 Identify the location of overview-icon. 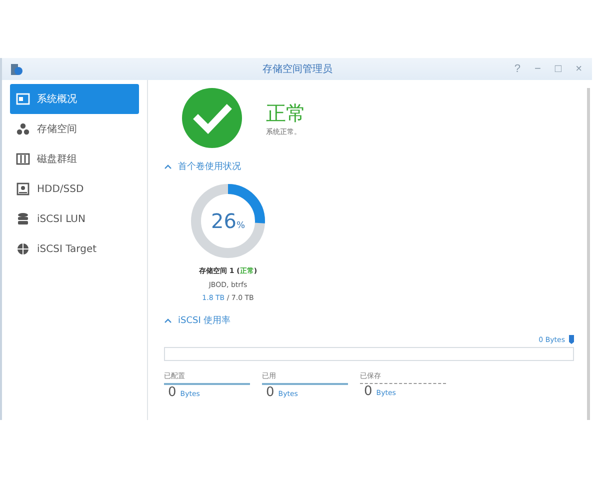
(23, 99).